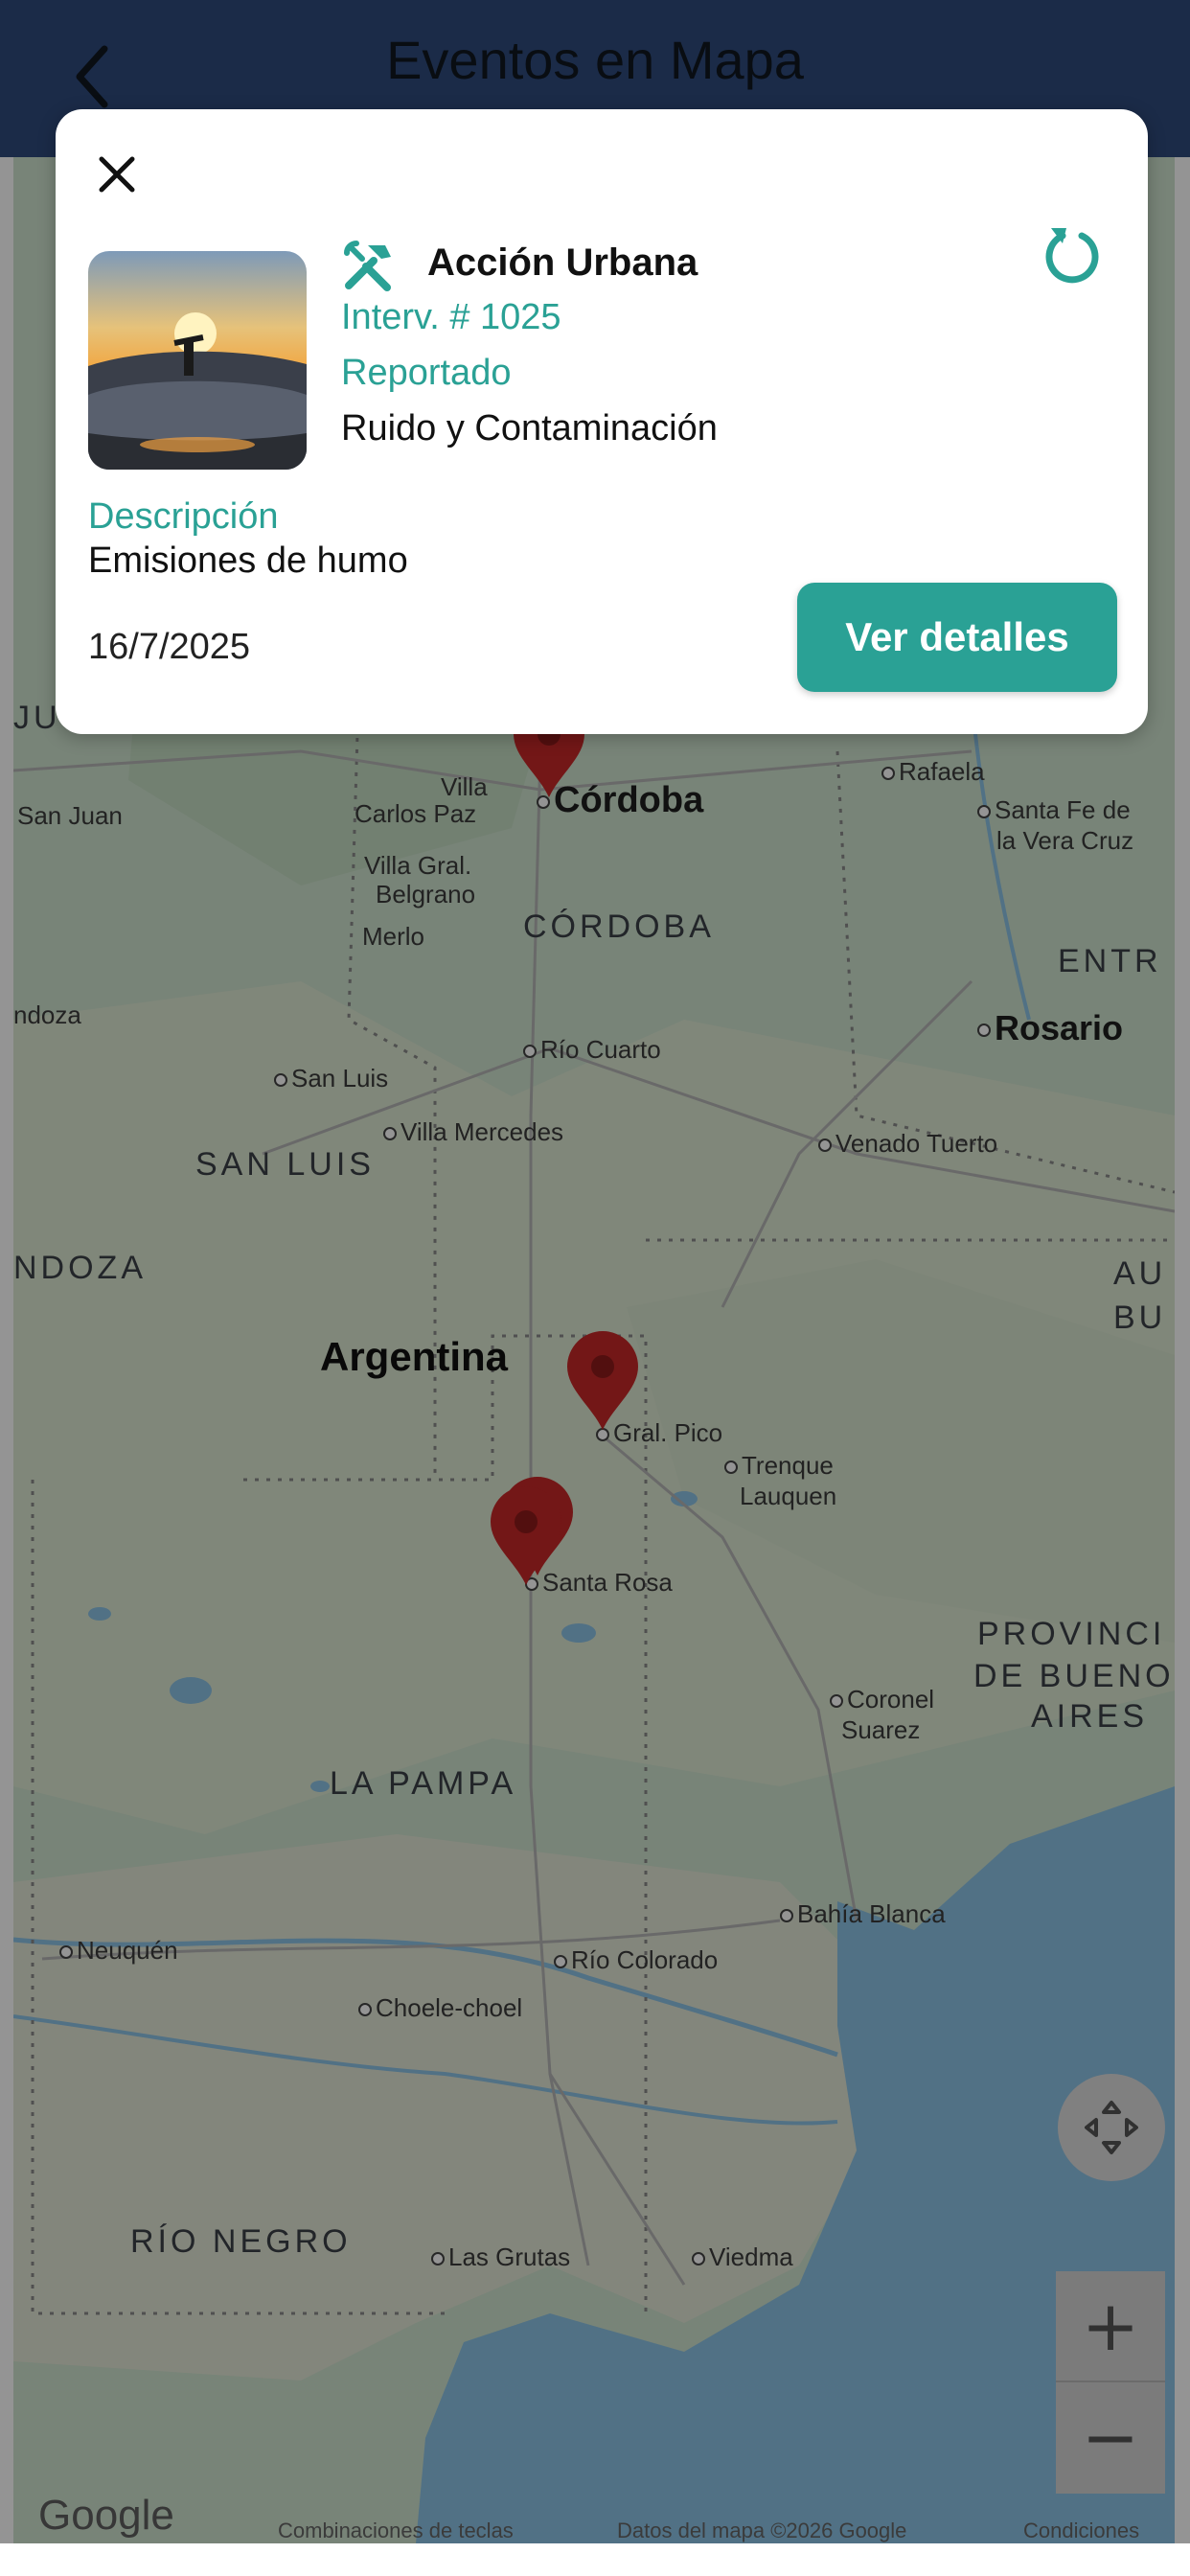  I want to click on description-text: Emisiones de humo, so click(248, 560).